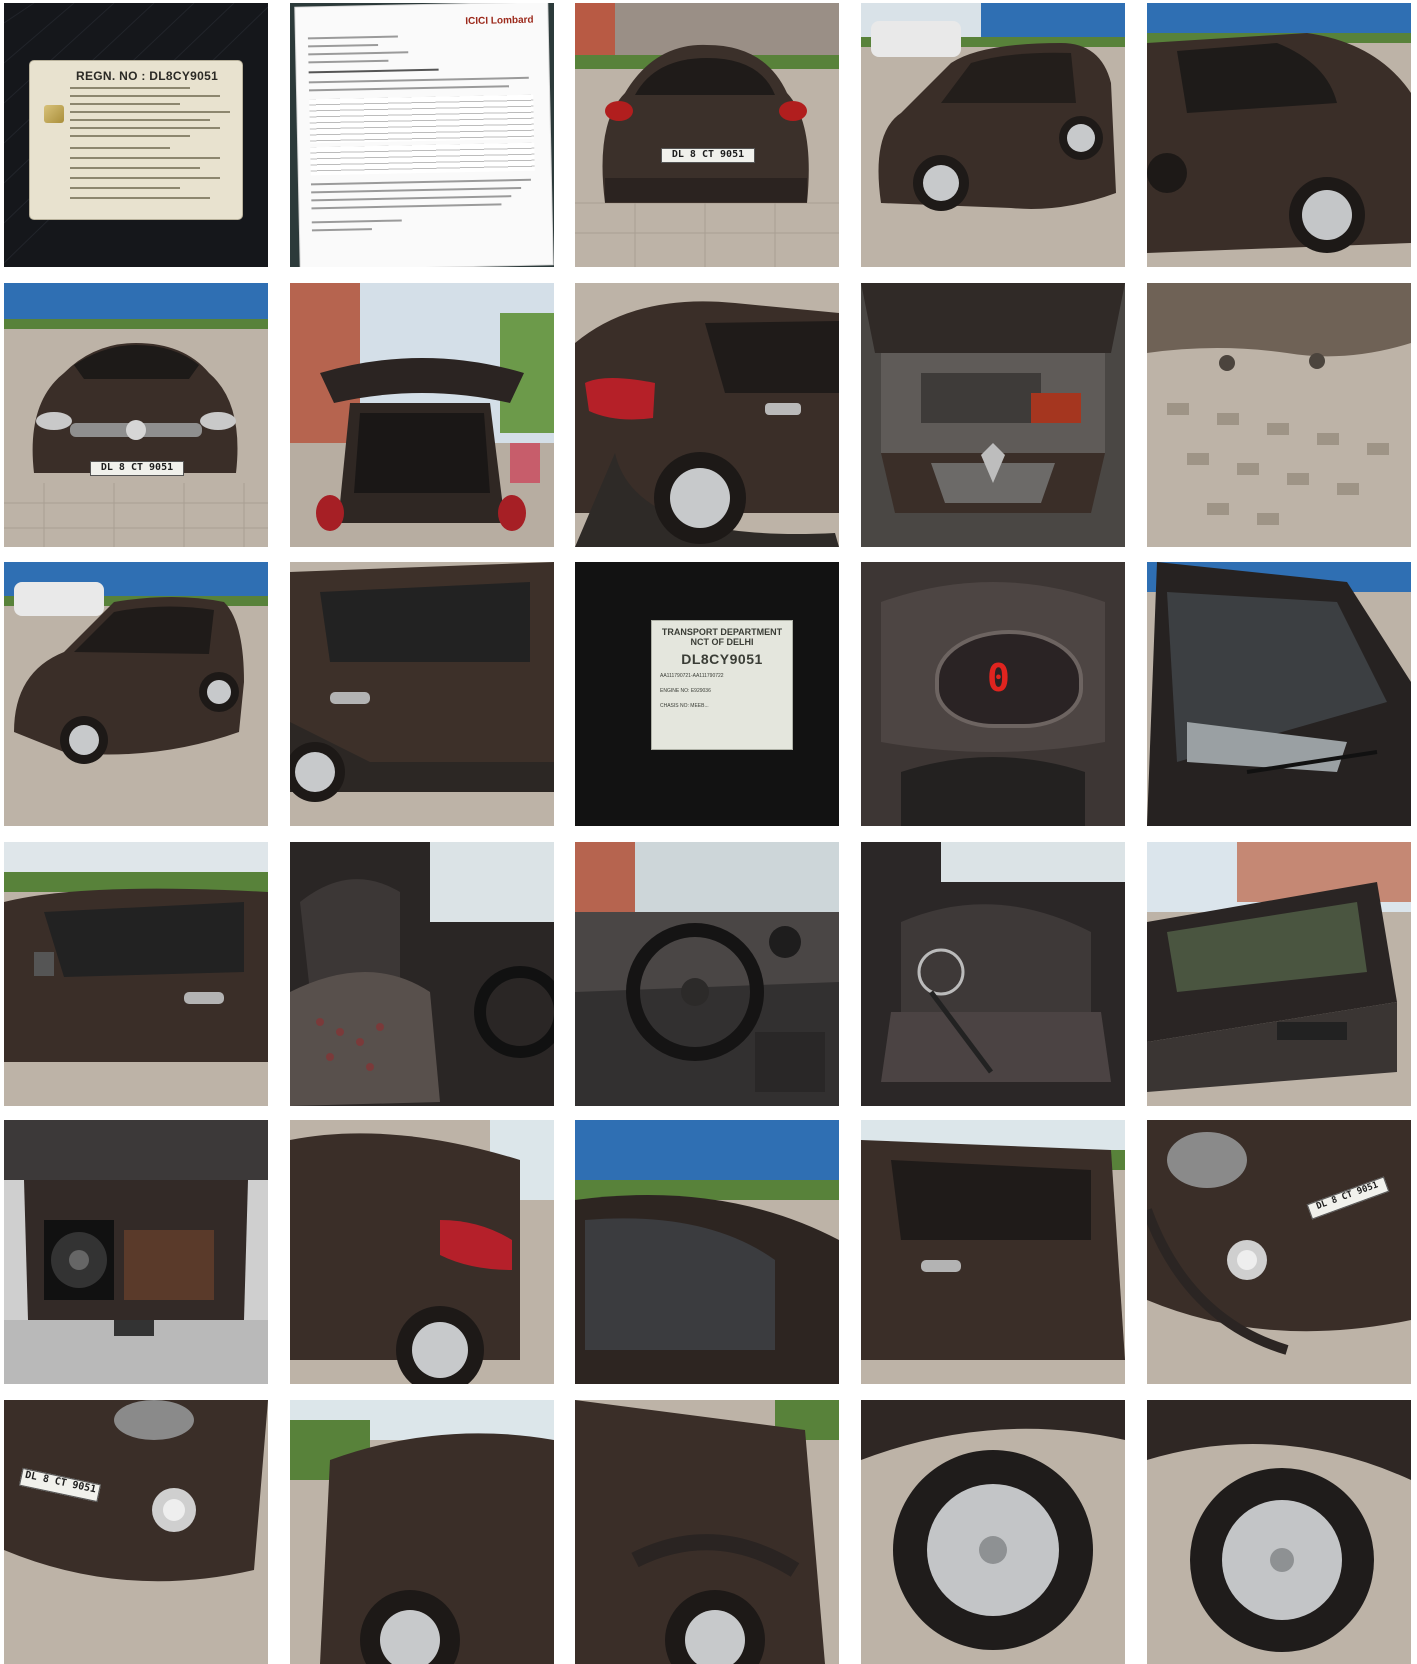 This screenshot has height=1664, width=1417. Describe the element at coordinates (998, 678) in the screenshot. I see `speed-reading: 0` at that location.